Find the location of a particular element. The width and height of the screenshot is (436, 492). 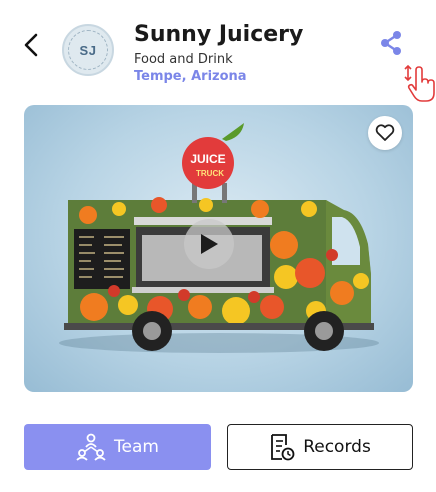

records-button: Records is located at coordinates (320, 447).